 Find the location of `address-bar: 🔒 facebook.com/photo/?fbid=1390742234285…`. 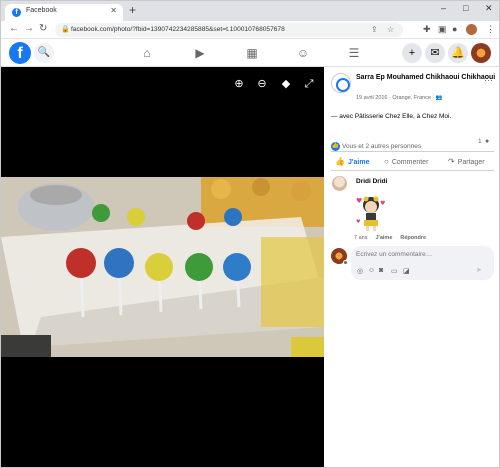

address-bar: 🔒 facebook.com/photo/?fbid=1390742234285… is located at coordinates (229, 30).